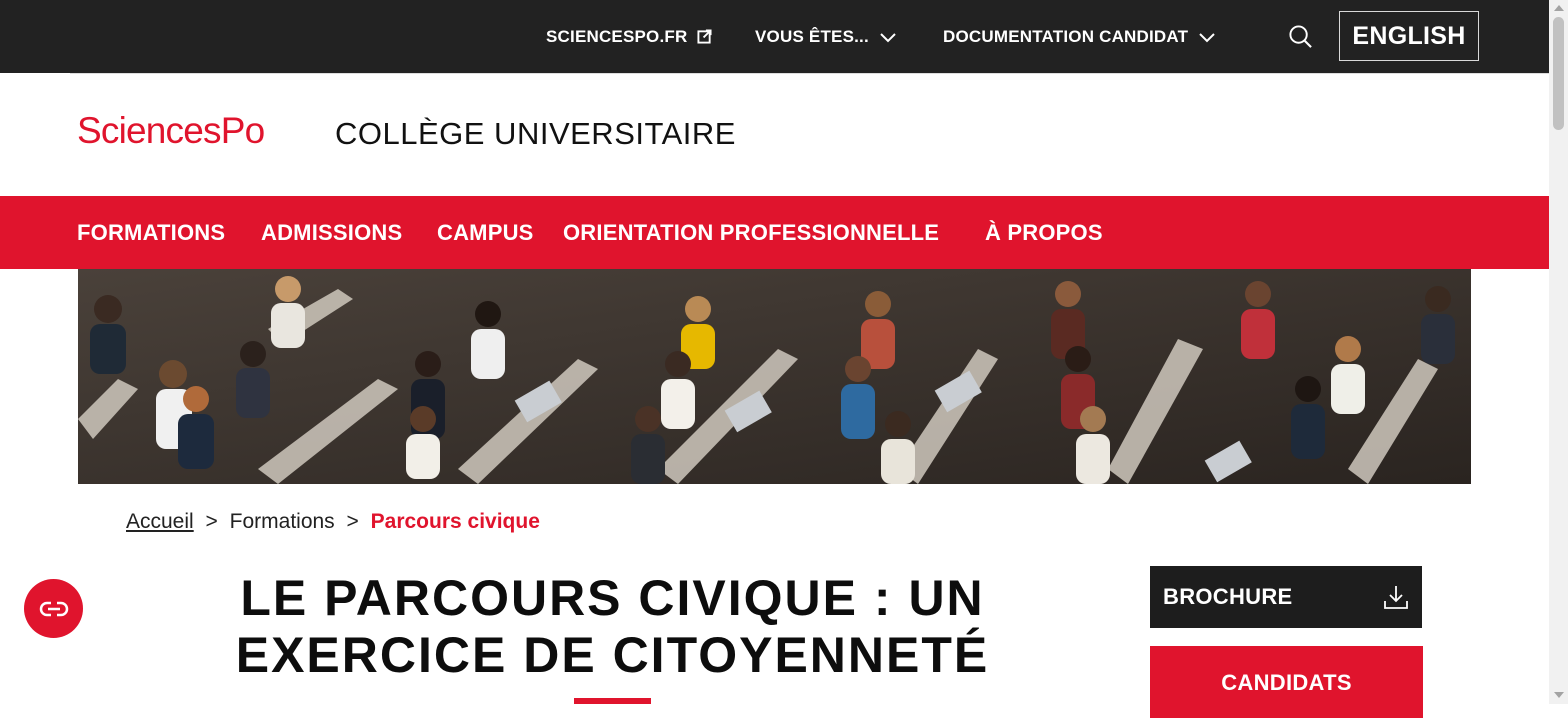 The width and height of the screenshot is (1568, 718). What do you see at coordinates (751, 232) in the screenshot?
I see `nav-item-orientation: ORIENTATION PROFESSIONNELLE` at bounding box center [751, 232].